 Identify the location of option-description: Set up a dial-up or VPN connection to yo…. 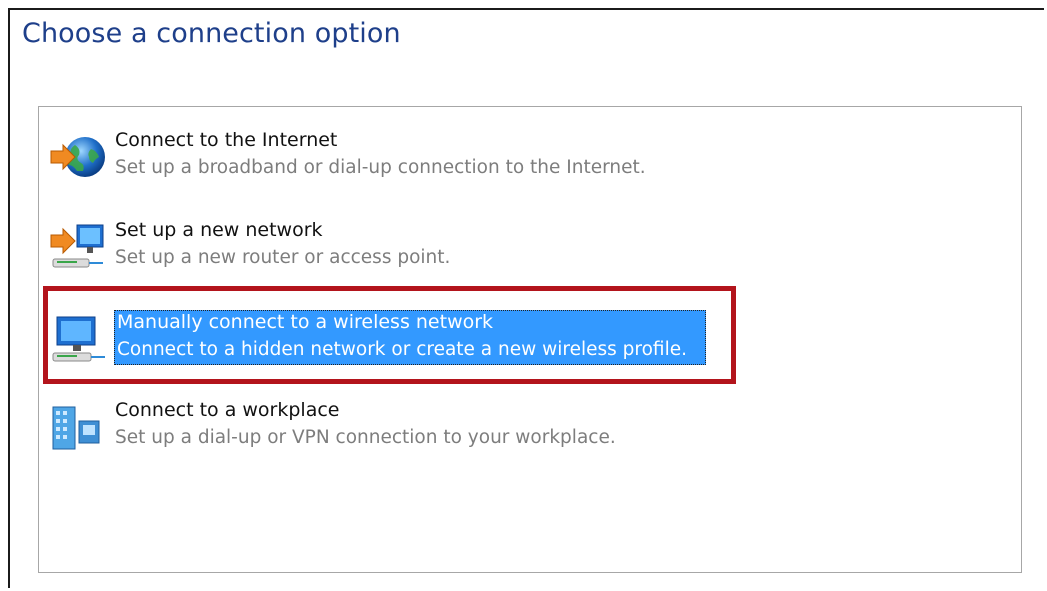
(365, 437).